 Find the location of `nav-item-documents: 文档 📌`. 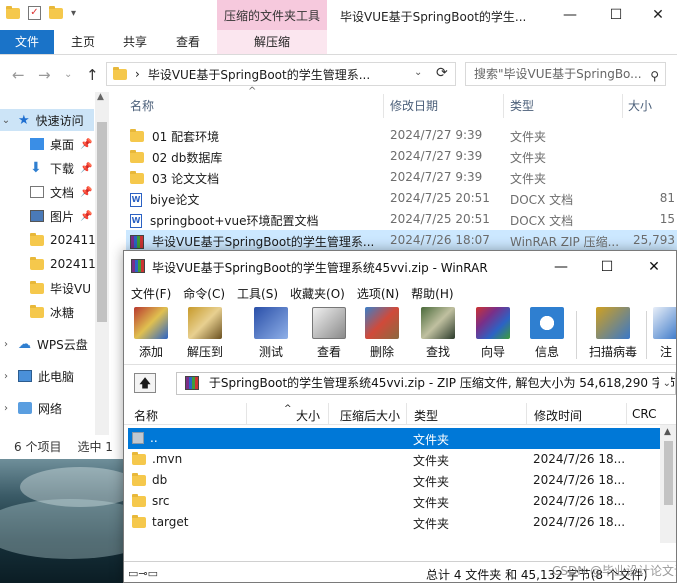

nav-item-documents: 文档 📌 is located at coordinates (61, 192).